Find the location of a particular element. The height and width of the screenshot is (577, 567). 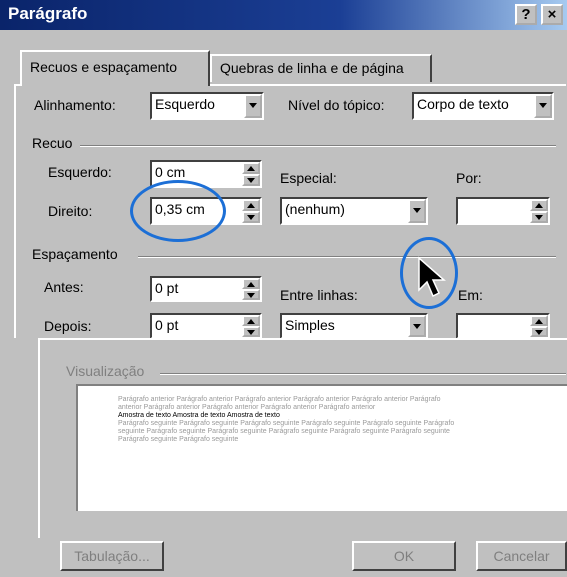

by-label: Por: is located at coordinates (469, 178).